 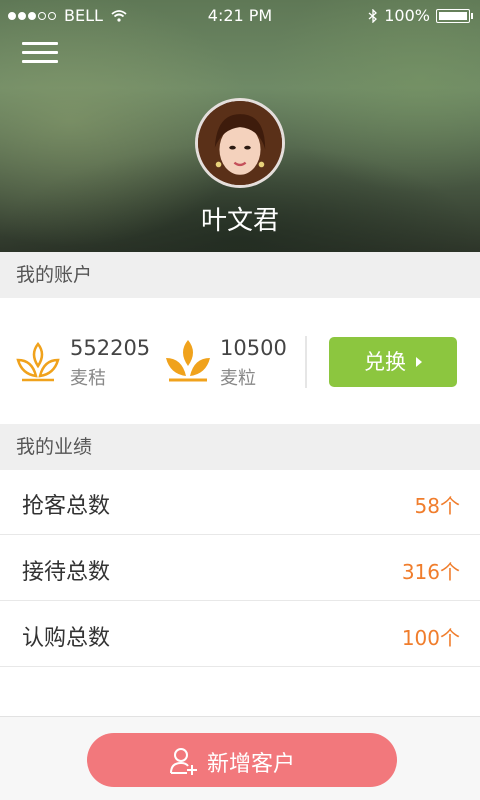 I want to click on metric-row-grab-total: 抢客总数 58个, so click(x=240, y=502).